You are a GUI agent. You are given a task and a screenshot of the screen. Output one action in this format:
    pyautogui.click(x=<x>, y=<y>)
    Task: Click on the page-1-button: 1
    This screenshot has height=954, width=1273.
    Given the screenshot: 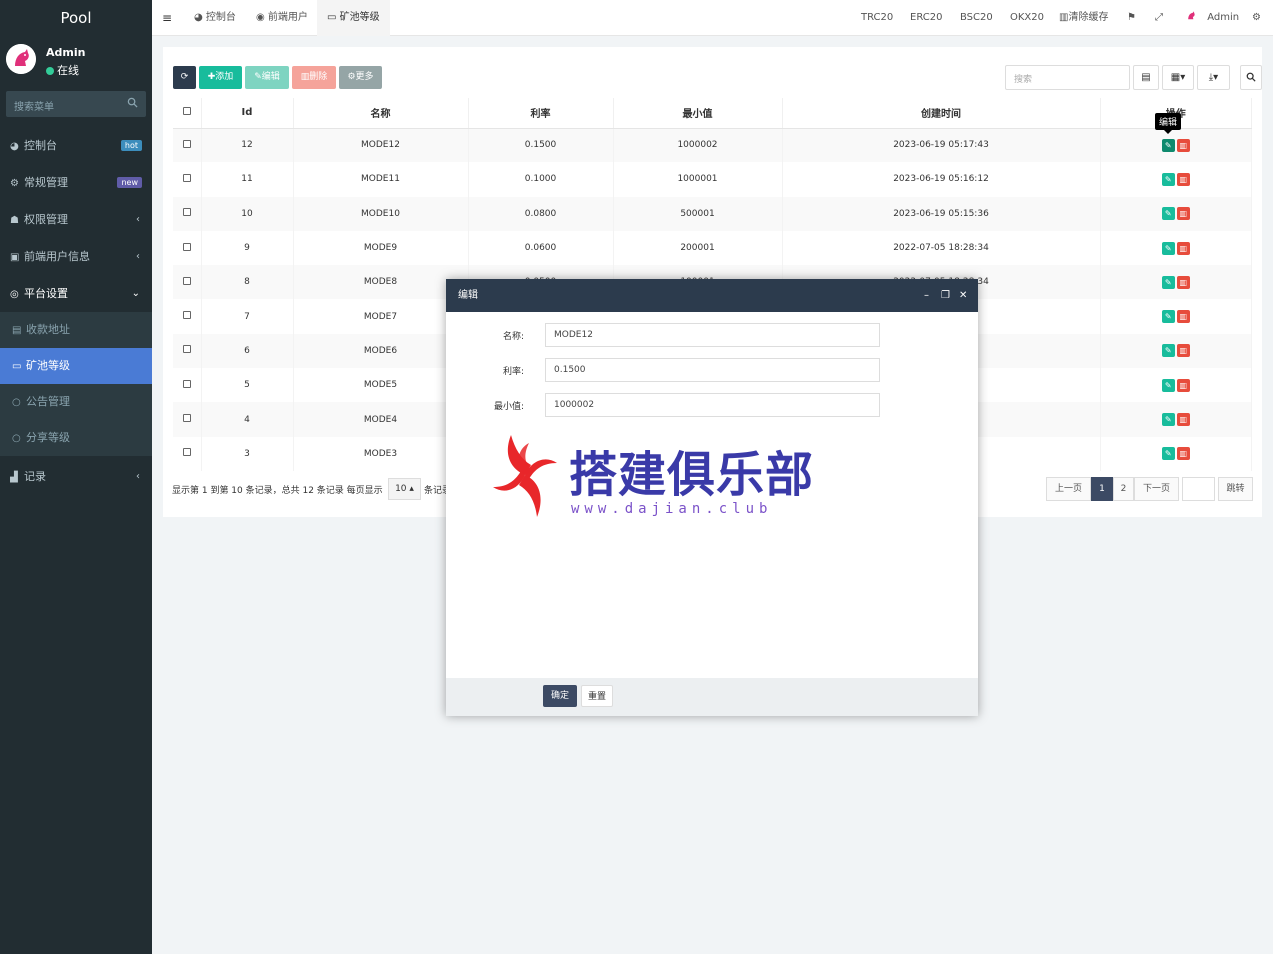 What is the action you would take?
    pyautogui.click(x=1102, y=489)
    